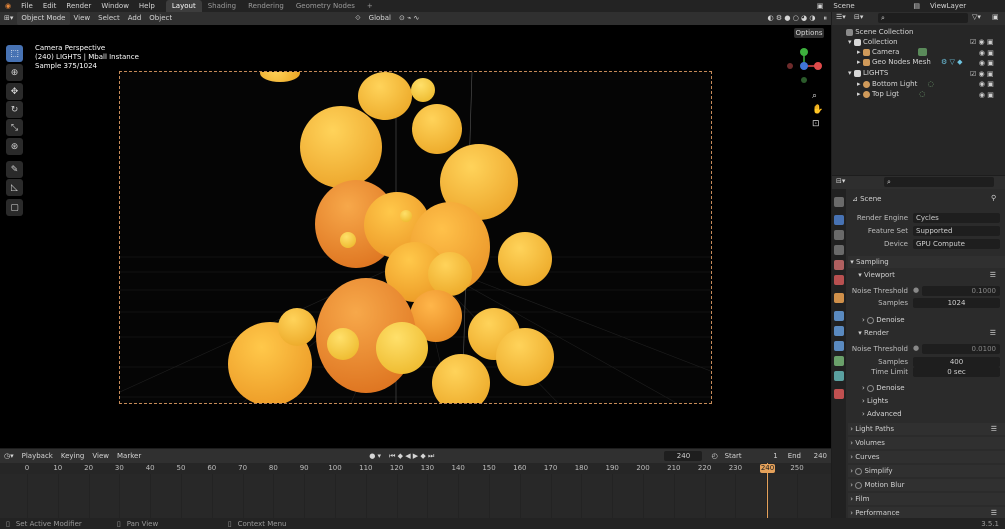  Describe the element at coordinates (965, 6) in the screenshot. I see `viewlayer-name: ViewLayer` at that location.